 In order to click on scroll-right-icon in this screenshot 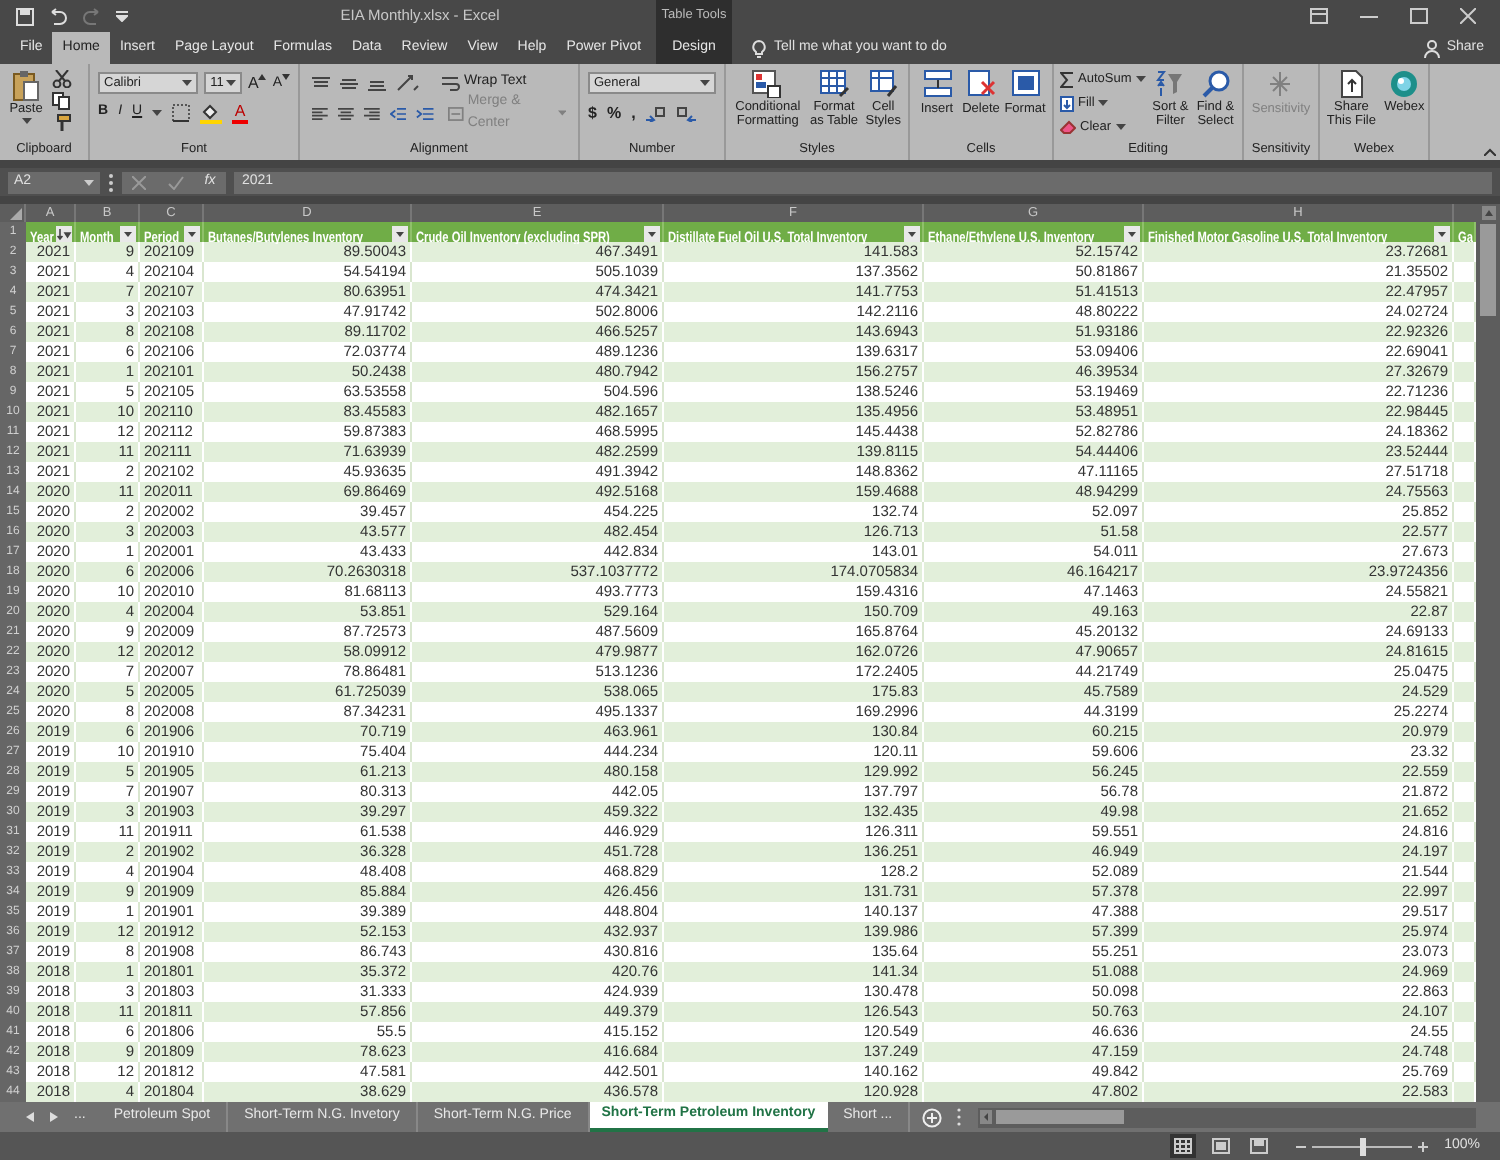, I will do `click(54, 1117)`.